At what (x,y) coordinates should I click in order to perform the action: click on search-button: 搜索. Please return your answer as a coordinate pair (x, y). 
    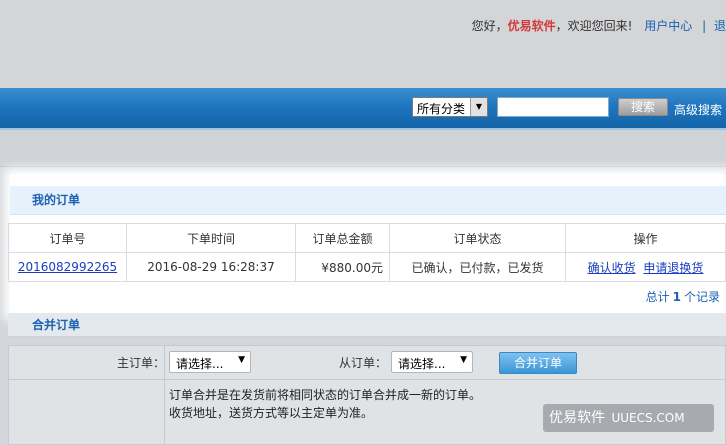
    Looking at the image, I should click on (643, 107).